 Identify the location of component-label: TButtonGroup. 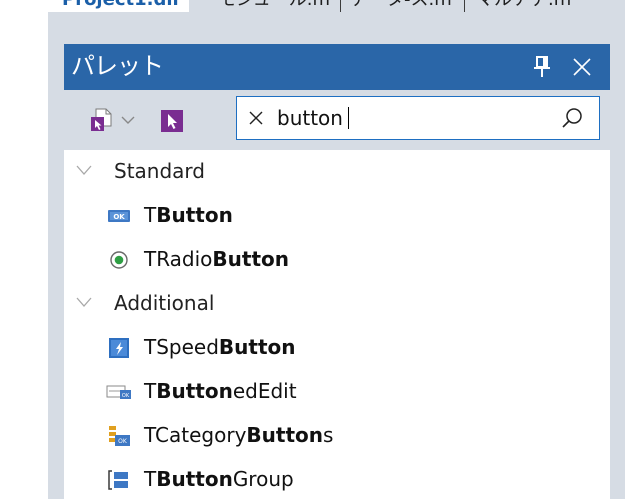
(219, 479).